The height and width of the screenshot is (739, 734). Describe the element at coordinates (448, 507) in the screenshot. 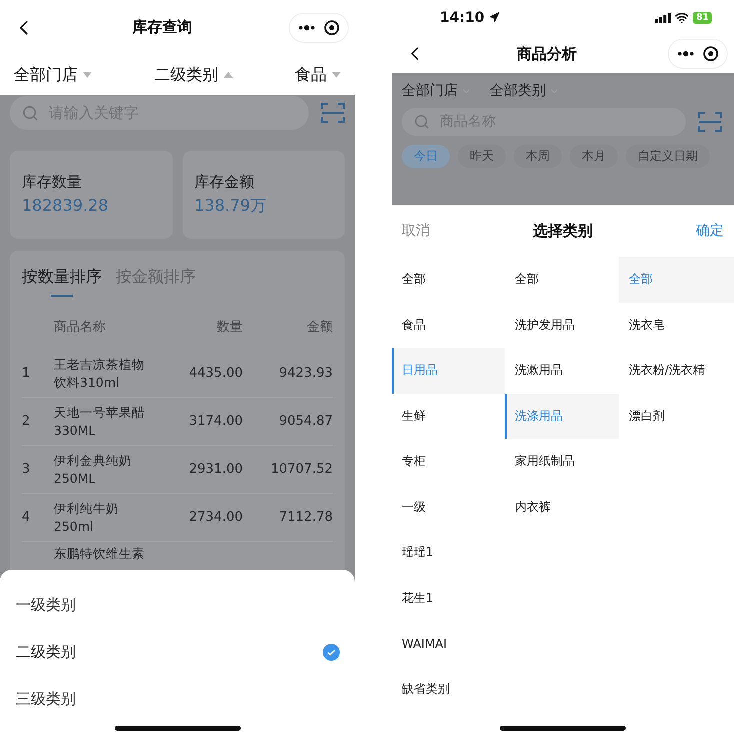

I see `category-item: 一级` at that location.